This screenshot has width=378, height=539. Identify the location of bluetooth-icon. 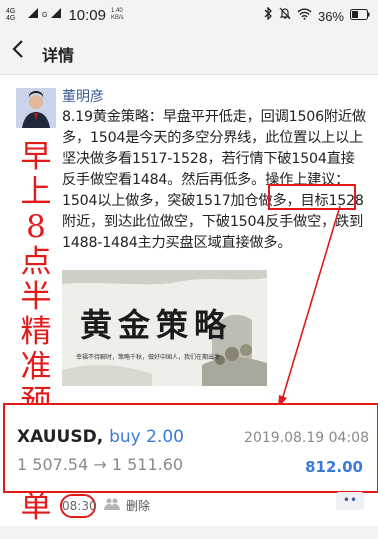
(268, 15).